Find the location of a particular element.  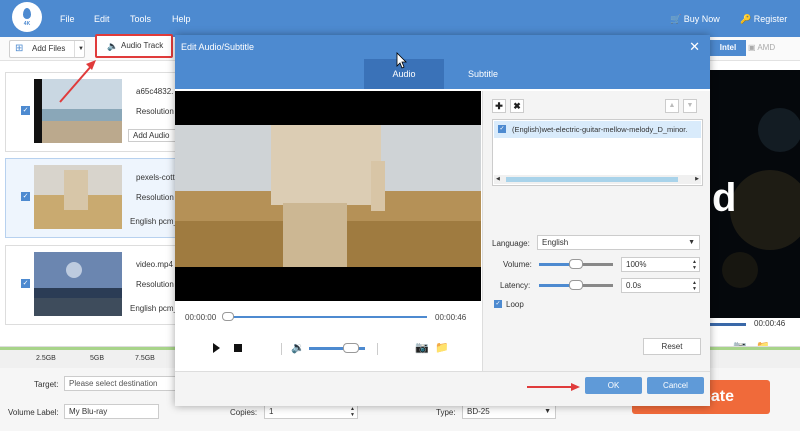

buy-now-label: Buy Now is located at coordinates (701, 19).